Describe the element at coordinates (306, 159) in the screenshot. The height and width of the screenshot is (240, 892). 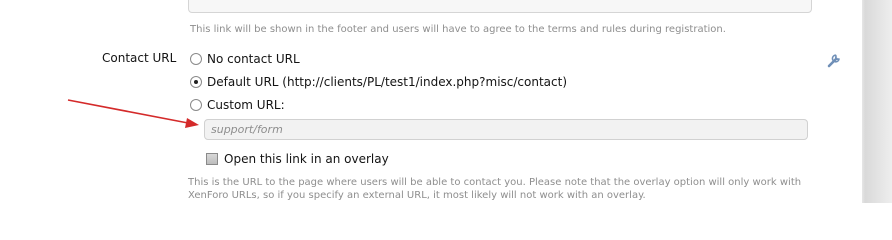
I see `overlay-checkbox-label: Open this link in an overlay` at that location.